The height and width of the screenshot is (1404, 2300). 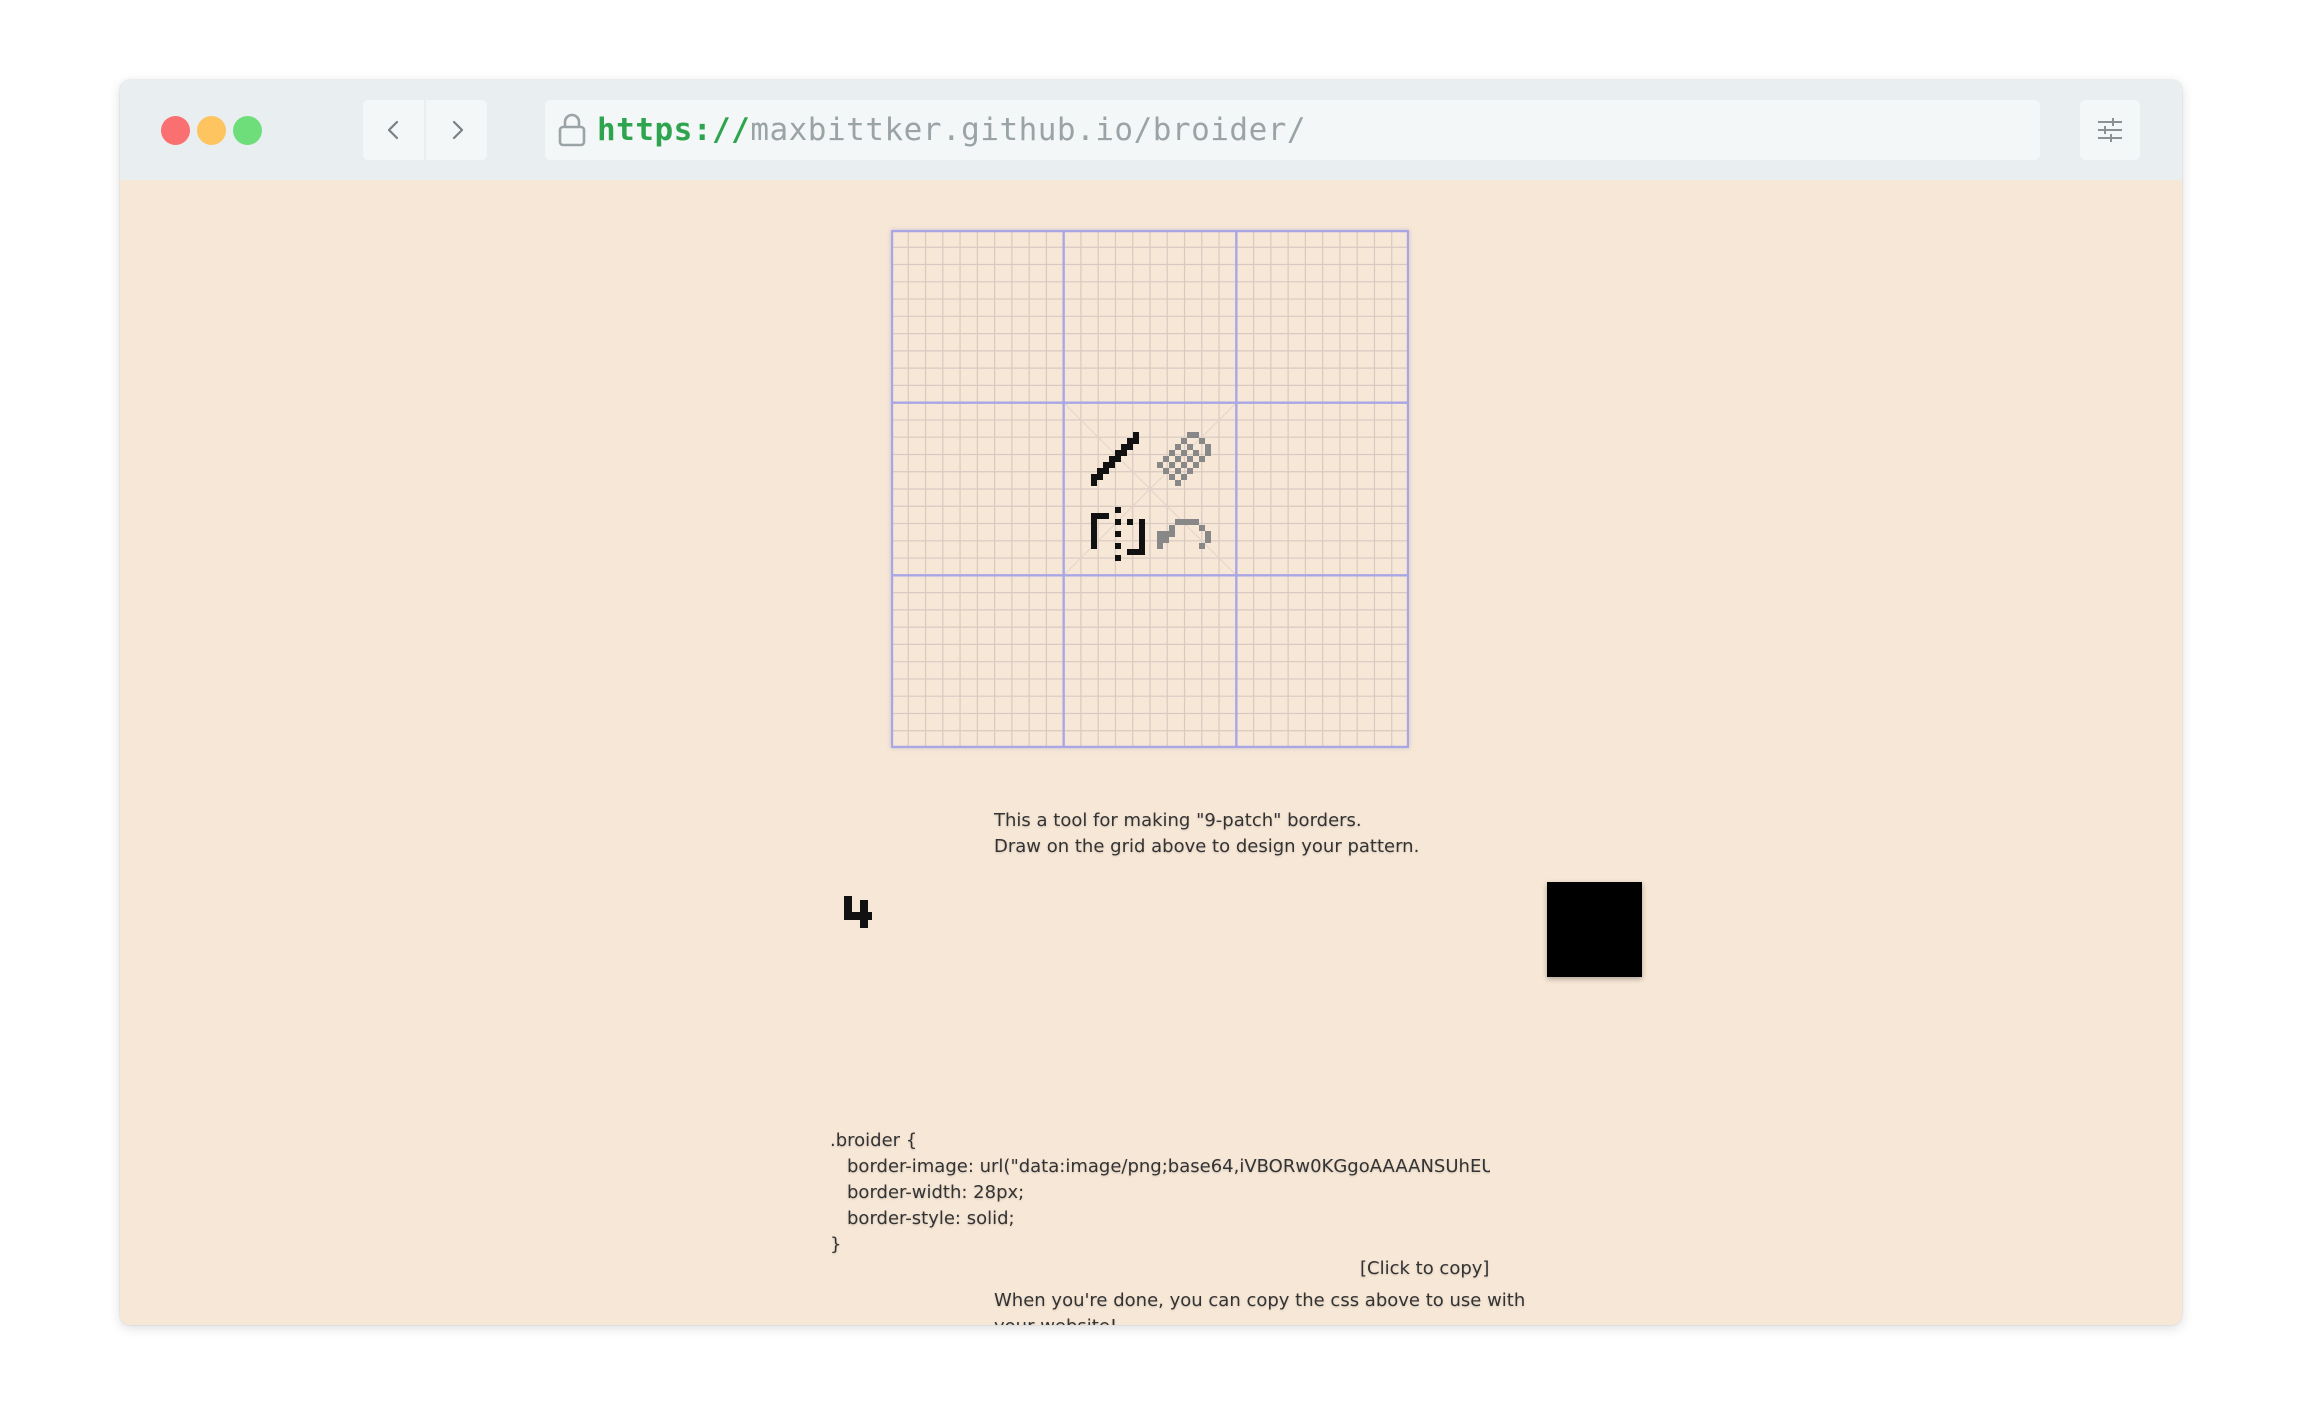 I want to click on eraser-icon, so click(x=1184, y=459).